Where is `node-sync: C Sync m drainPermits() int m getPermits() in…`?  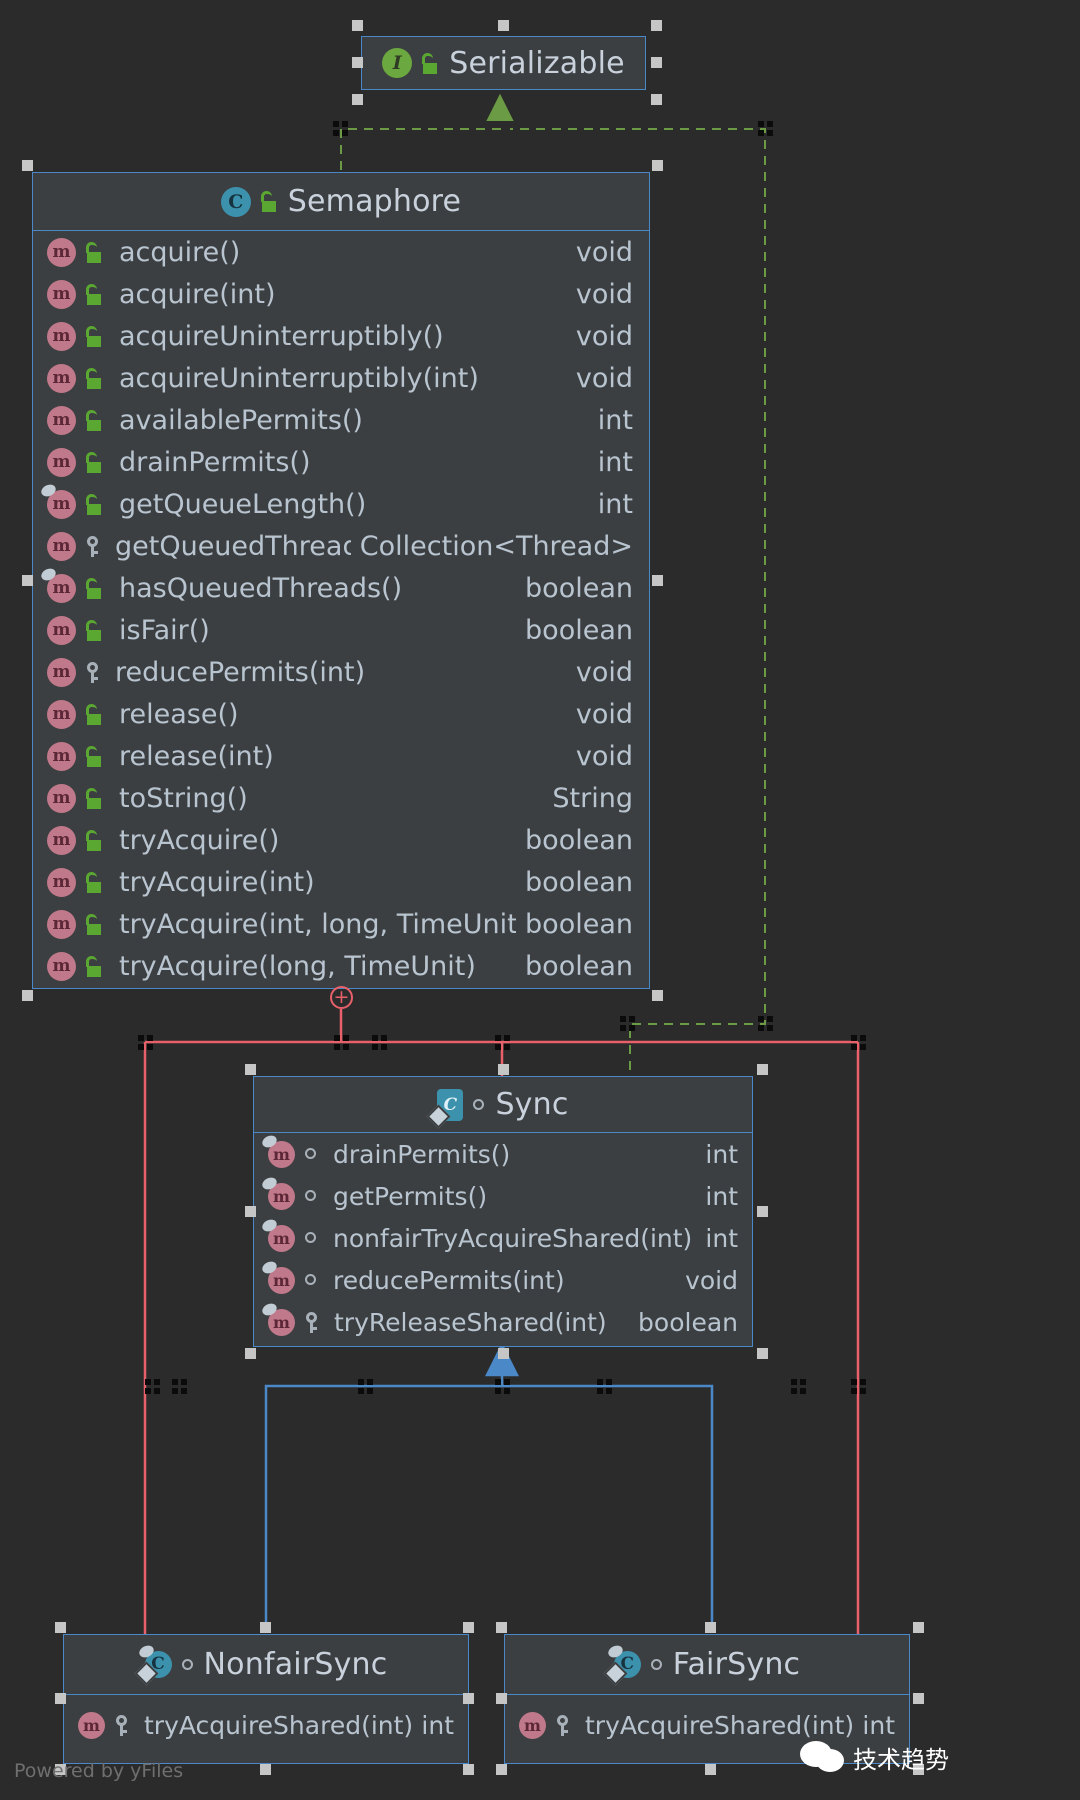
node-sync: C Sync m drainPermits() int m getPermits() in… is located at coordinates (503, 1211).